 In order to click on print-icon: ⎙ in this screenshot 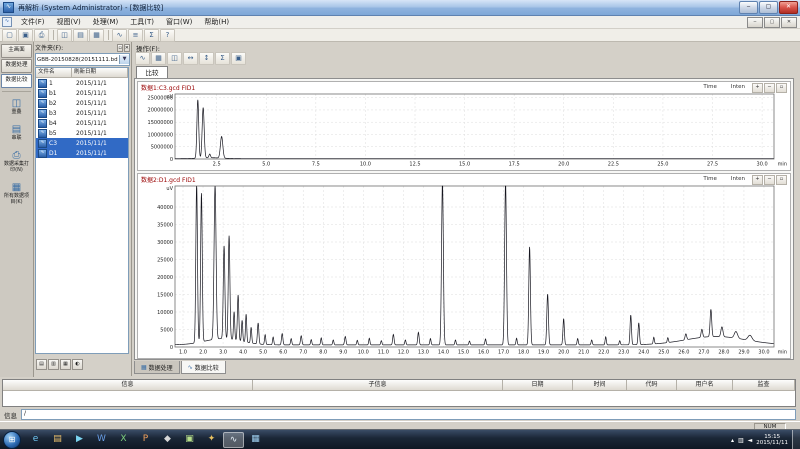, I will do `click(41, 35)`.